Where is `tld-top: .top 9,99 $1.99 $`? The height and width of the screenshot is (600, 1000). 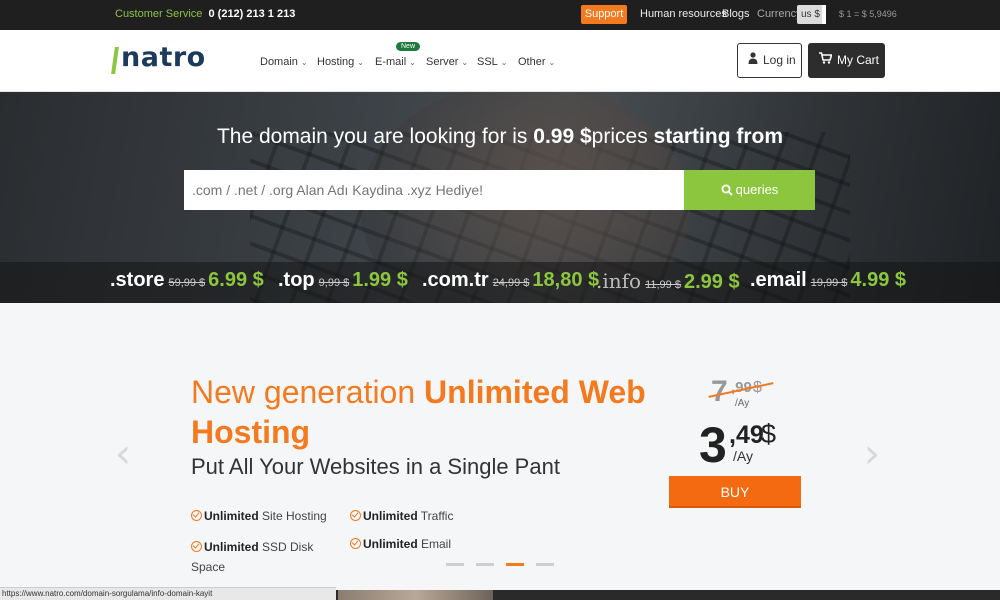 tld-top: .top 9,99 $1.99 $ is located at coordinates (343, 280).